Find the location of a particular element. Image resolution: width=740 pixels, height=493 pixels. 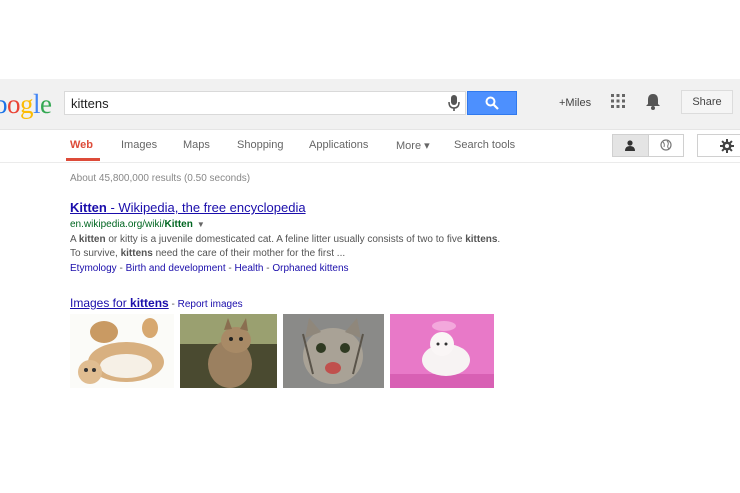

search-box is located at coordinates (265, 103).